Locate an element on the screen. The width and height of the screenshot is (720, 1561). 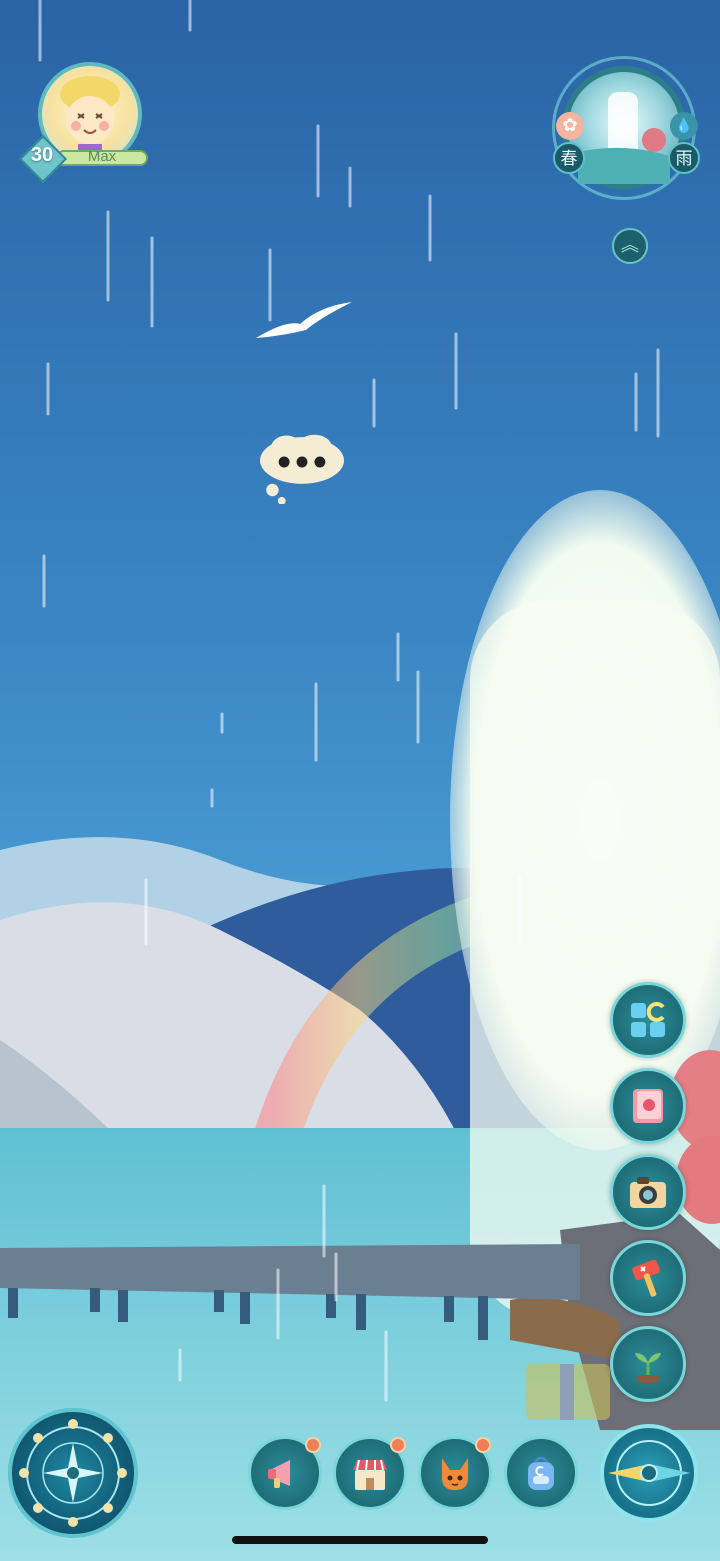
raindrops-icon: 💧 is located at coordinates (684, 126).